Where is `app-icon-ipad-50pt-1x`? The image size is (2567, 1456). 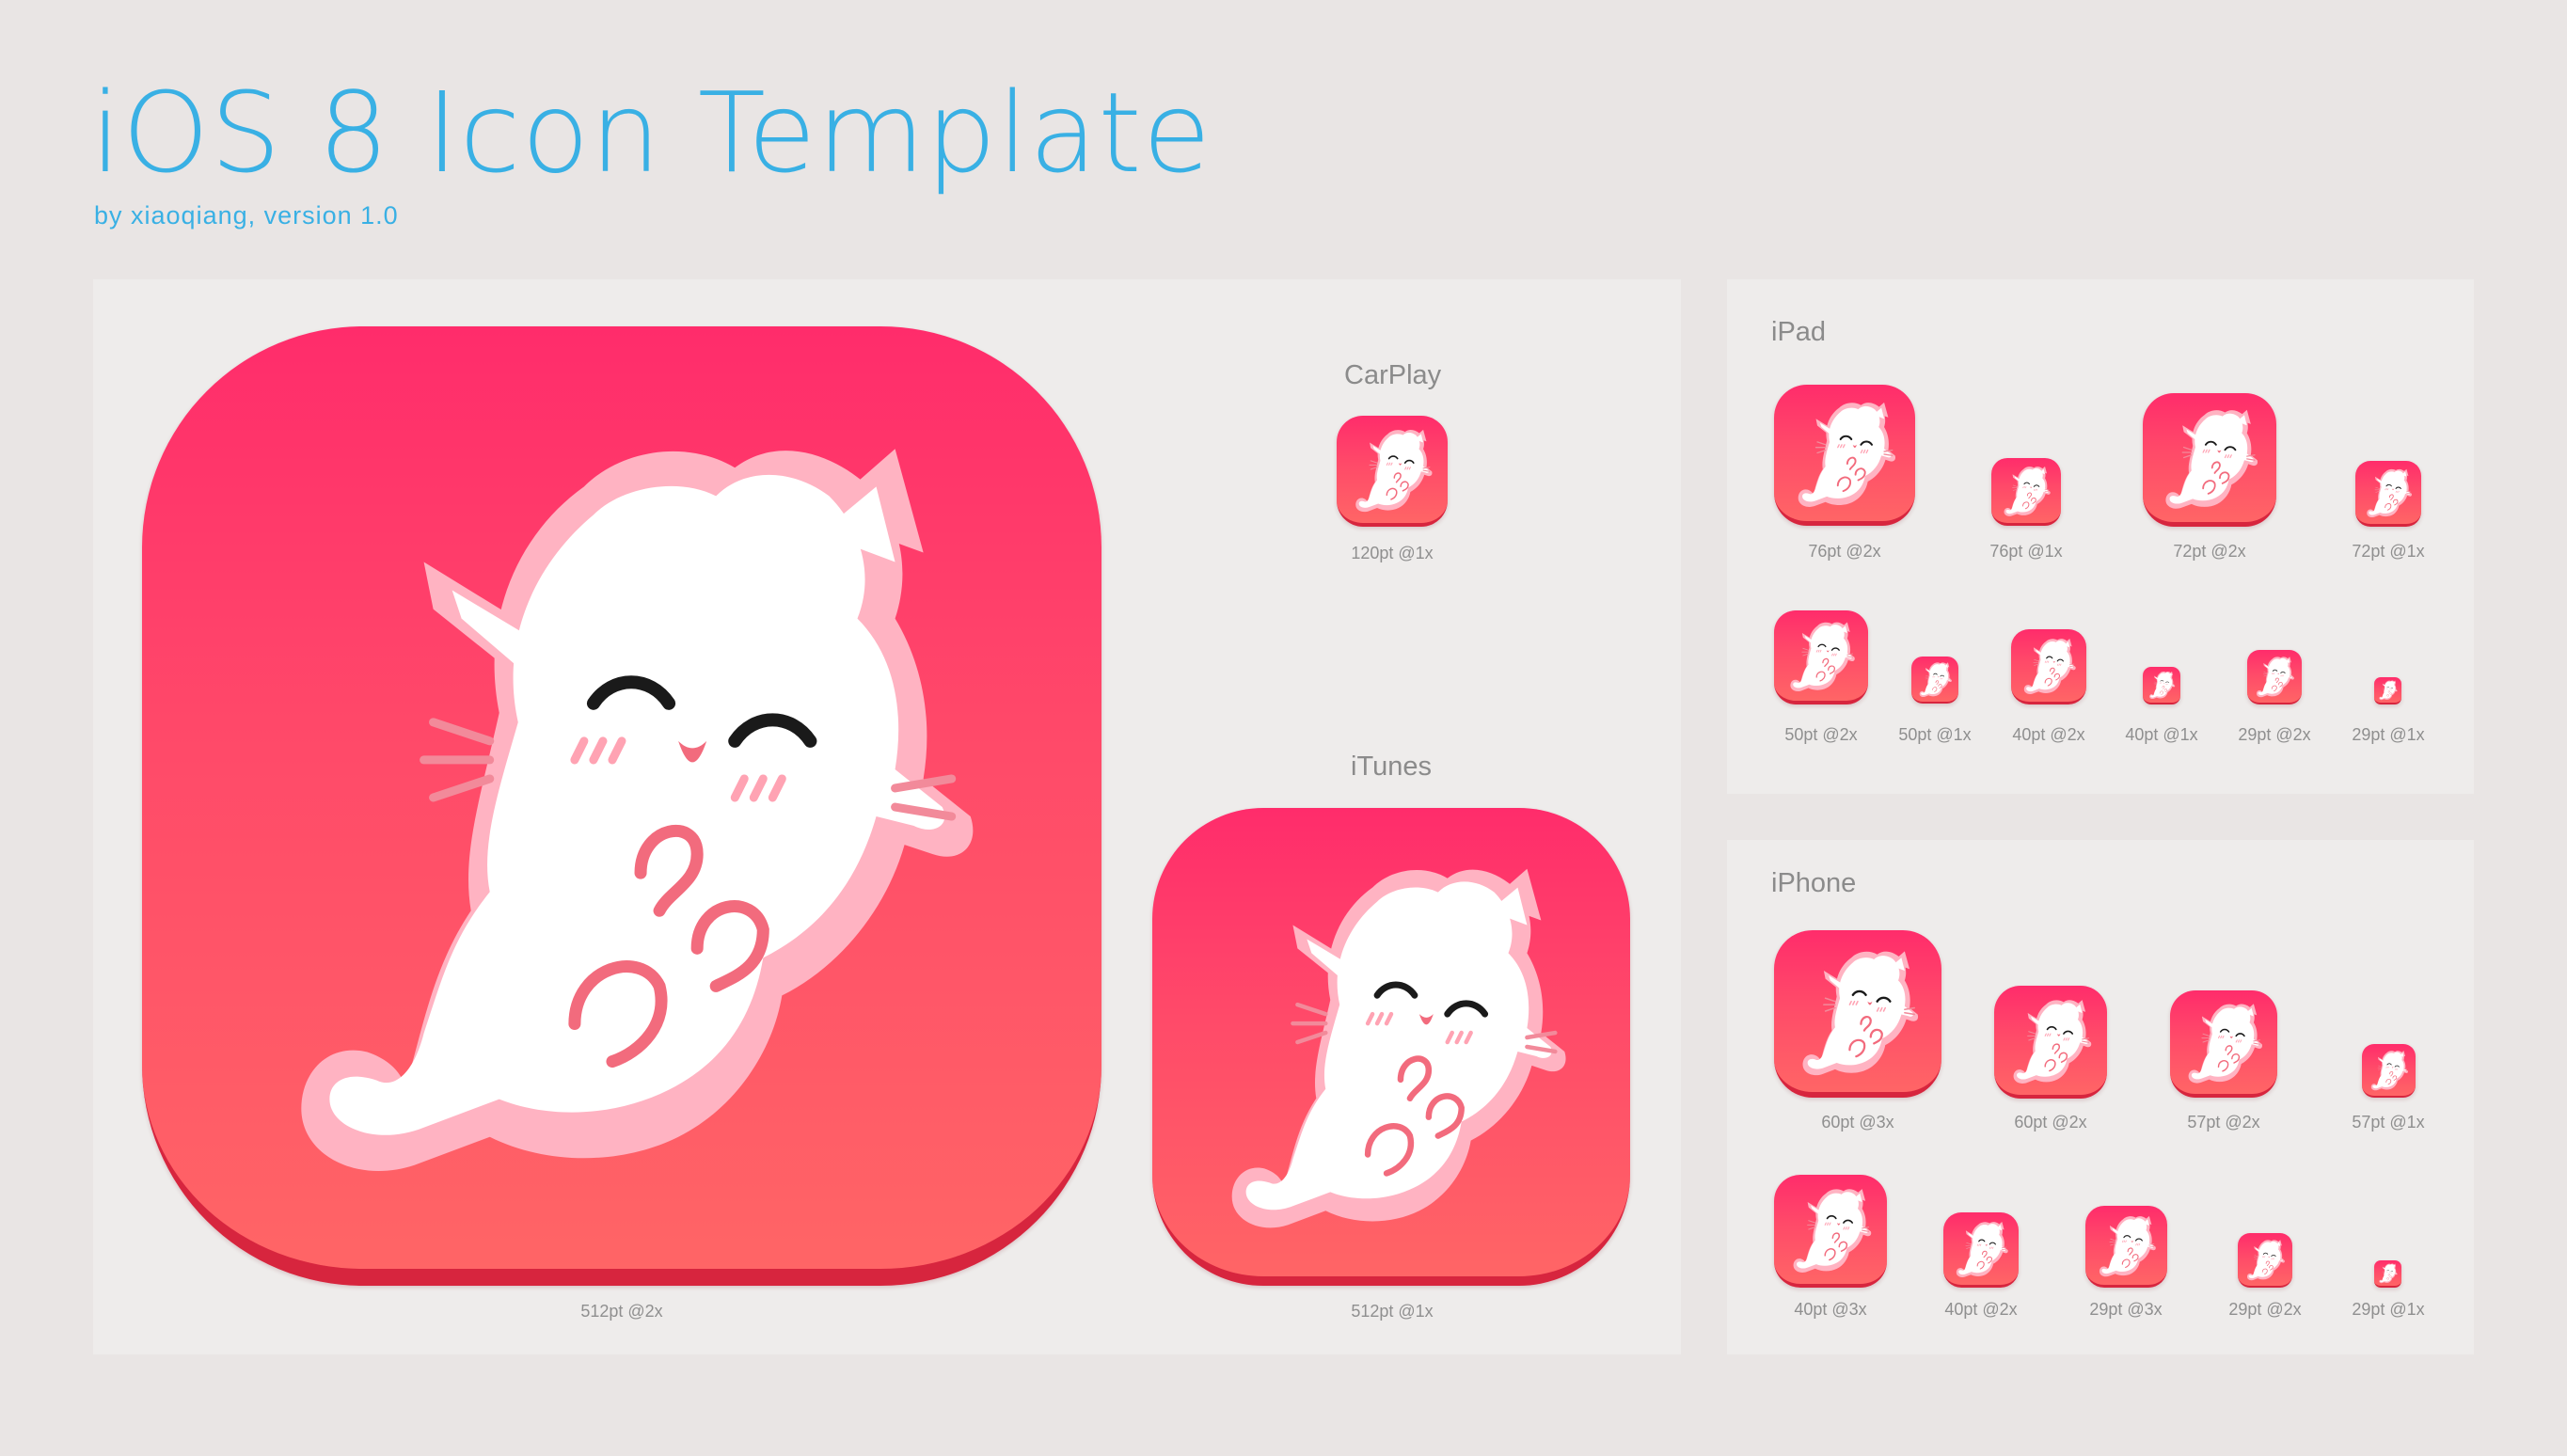
app-icon-ipad-50pt-1x is located at coordinates (1935, 680).